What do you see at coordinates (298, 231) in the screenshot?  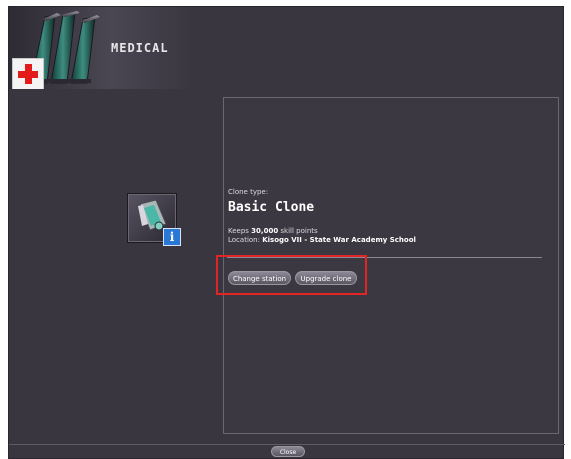 I see `keeps-suffix: skill points` at bounding box center [298, 231].